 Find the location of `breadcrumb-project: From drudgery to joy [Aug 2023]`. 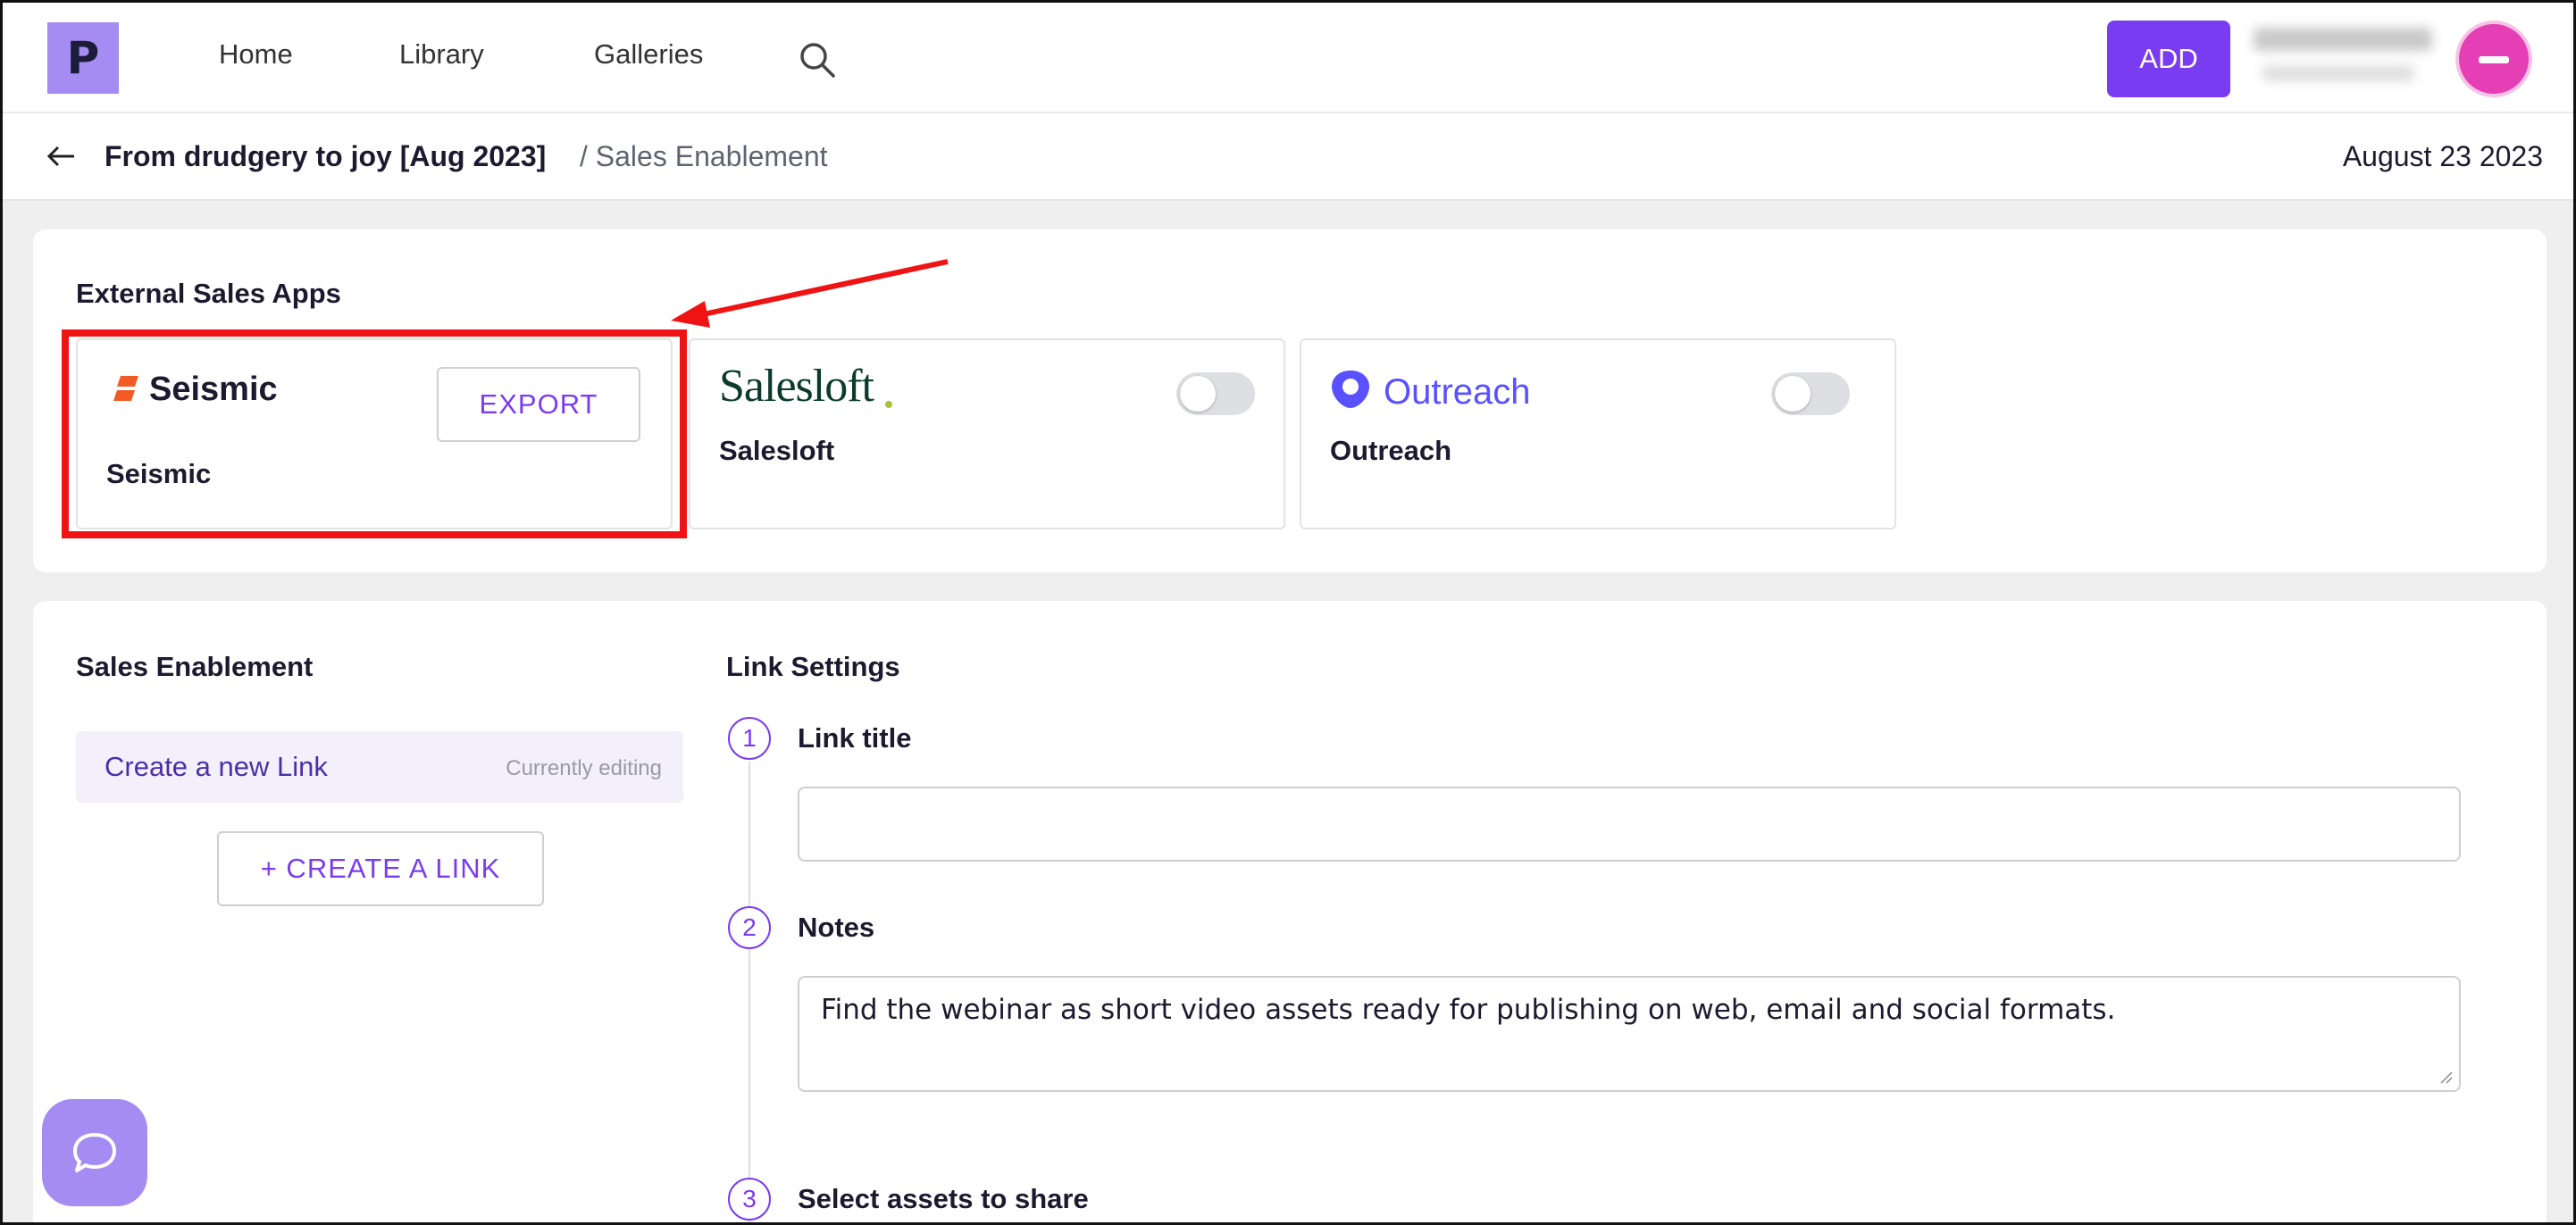

breadcrumb-project: From drudgery to joy [Aug 2023] is located at coordinates (326, 157).